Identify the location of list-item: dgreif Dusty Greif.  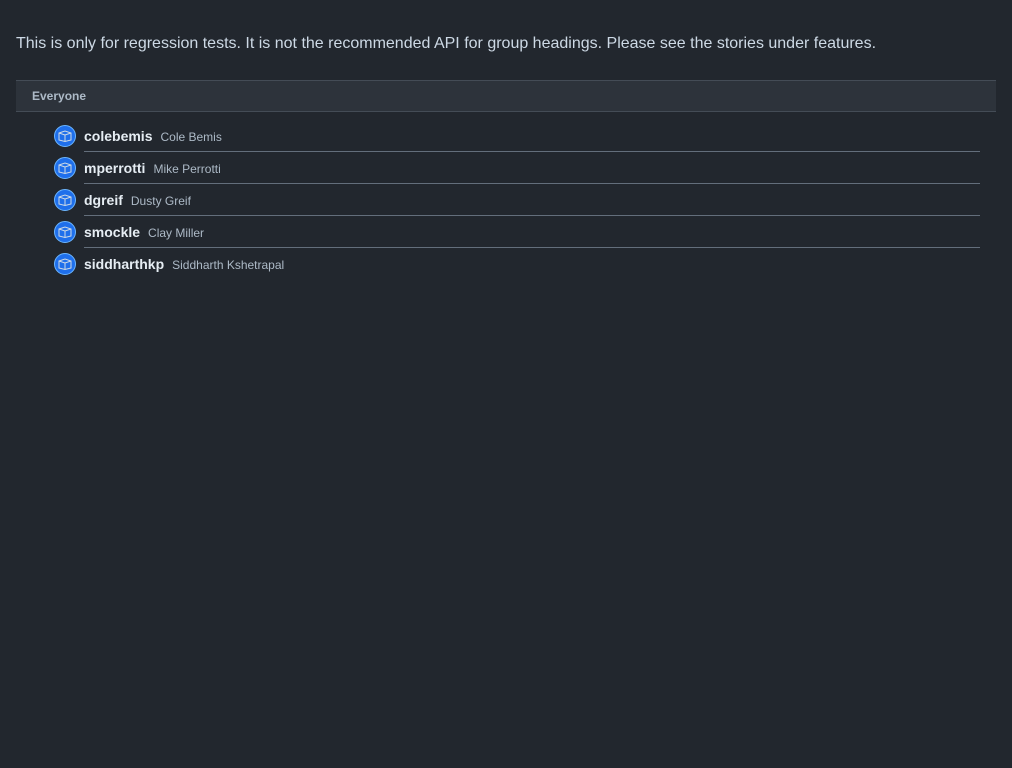
(525, 200).